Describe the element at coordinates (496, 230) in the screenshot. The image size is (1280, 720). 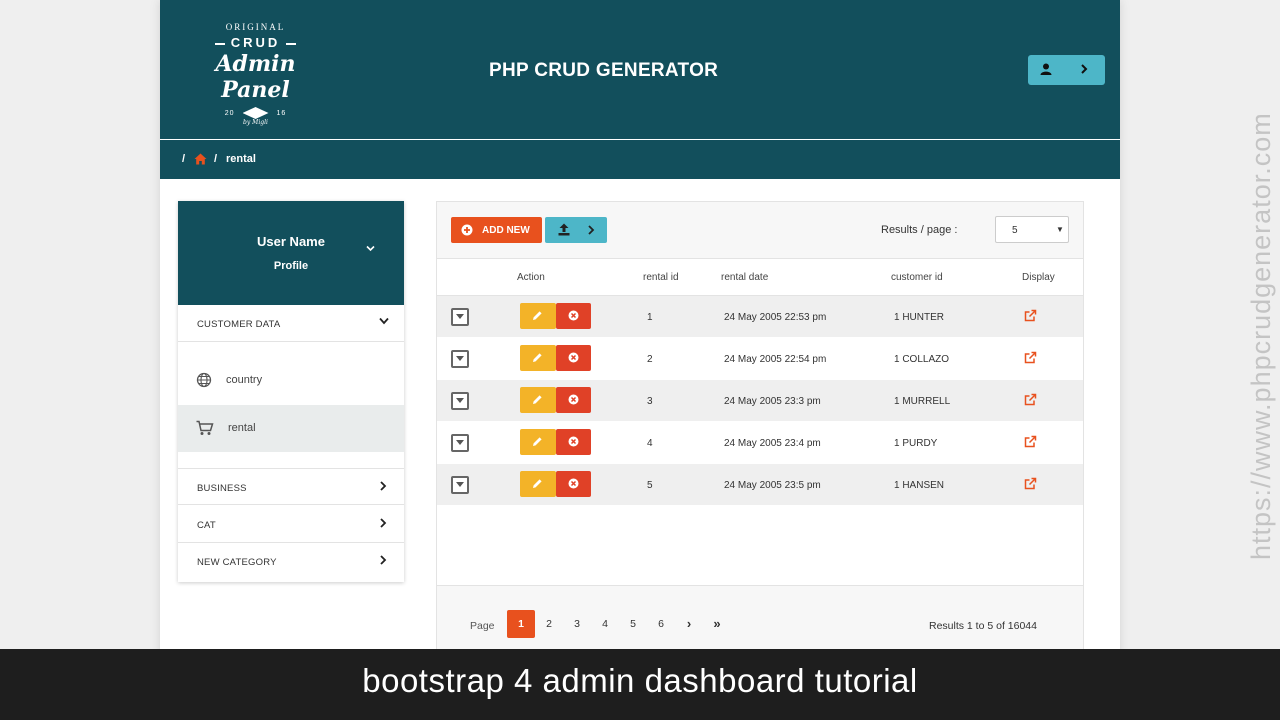
I see `add-new-button: ADD NEW` at that location.